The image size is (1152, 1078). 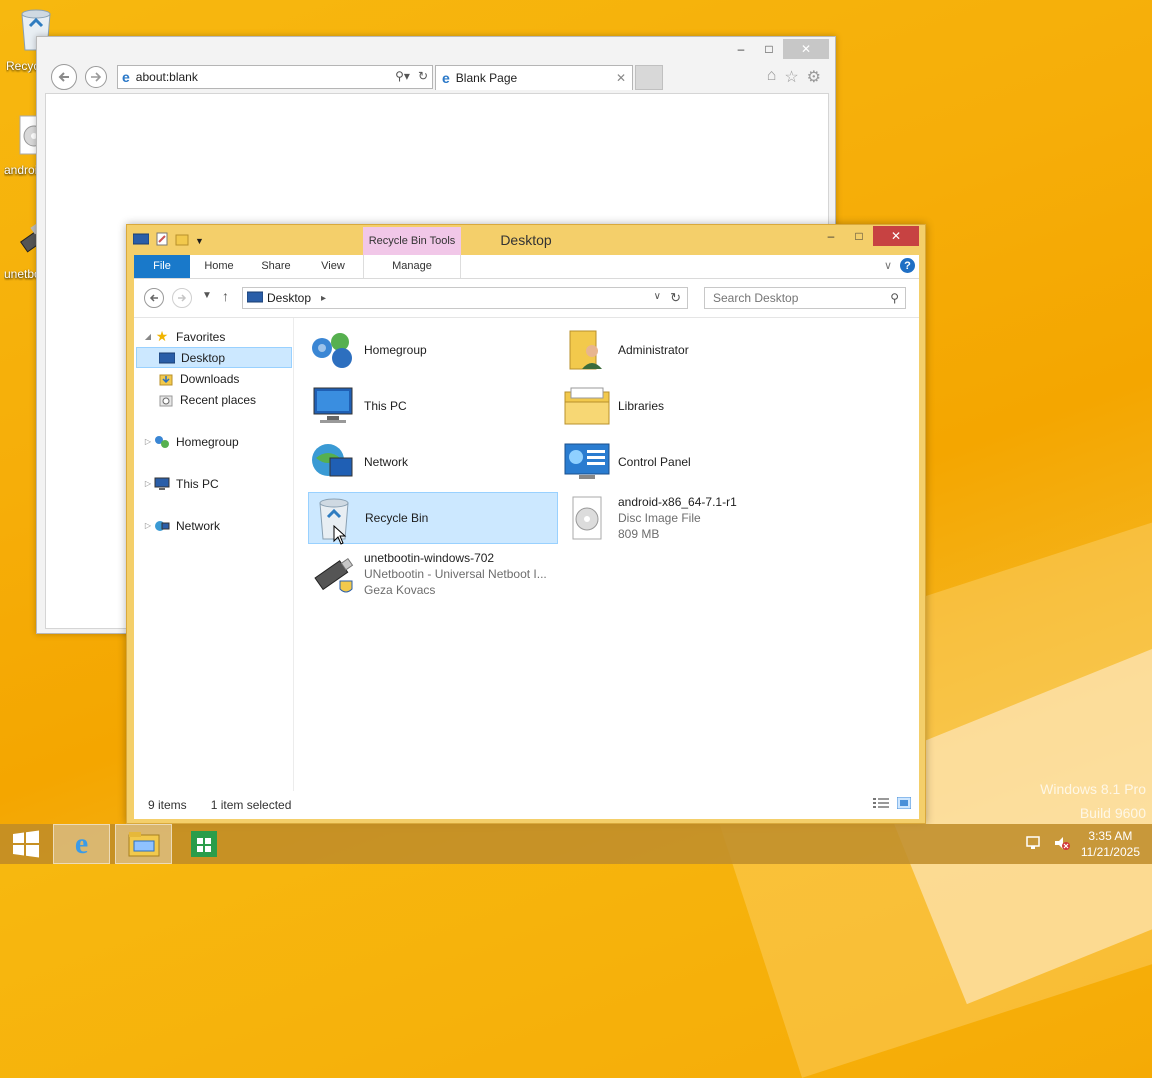 What do you see at coordinates (148, 336) in the screenshot?
I see `expanded-arrow-icon: ◢` at bounding box center [148, 336].